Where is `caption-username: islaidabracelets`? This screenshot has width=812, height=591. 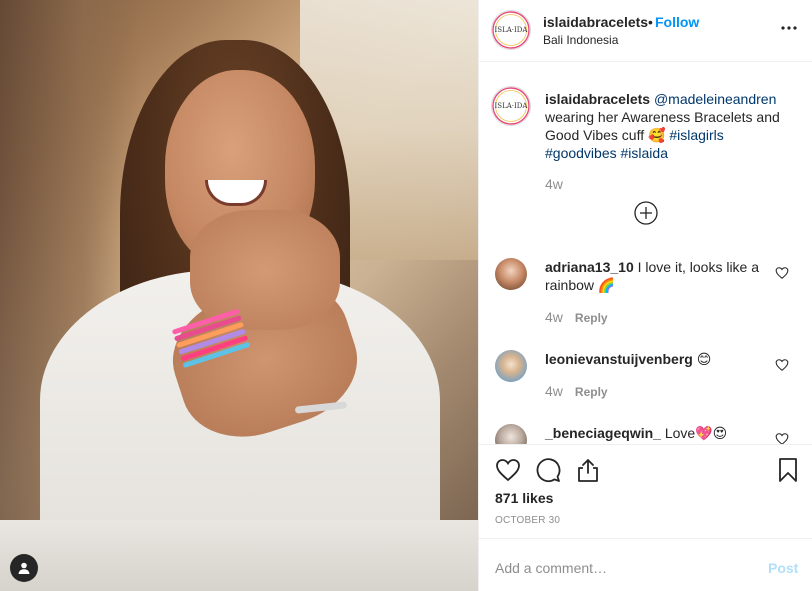 caption-username: islaidabracelets is located at coordinates (597, 99).